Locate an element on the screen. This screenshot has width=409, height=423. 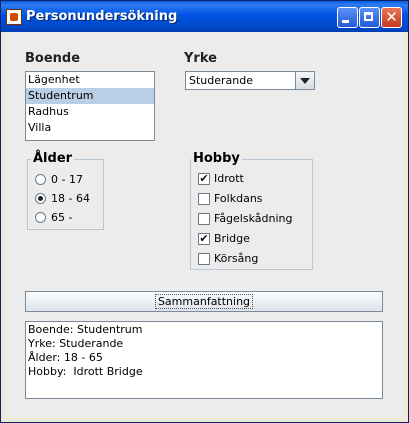
radio-selected-icon is located at coordinates (40, 198).